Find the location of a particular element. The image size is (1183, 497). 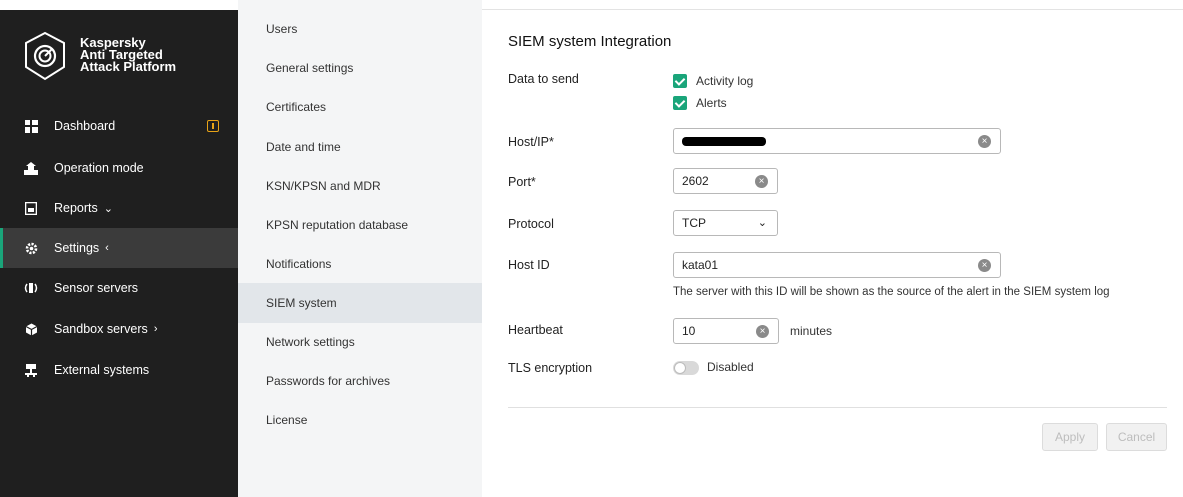

host-ip-input: × is located at coordinates (837, 141).